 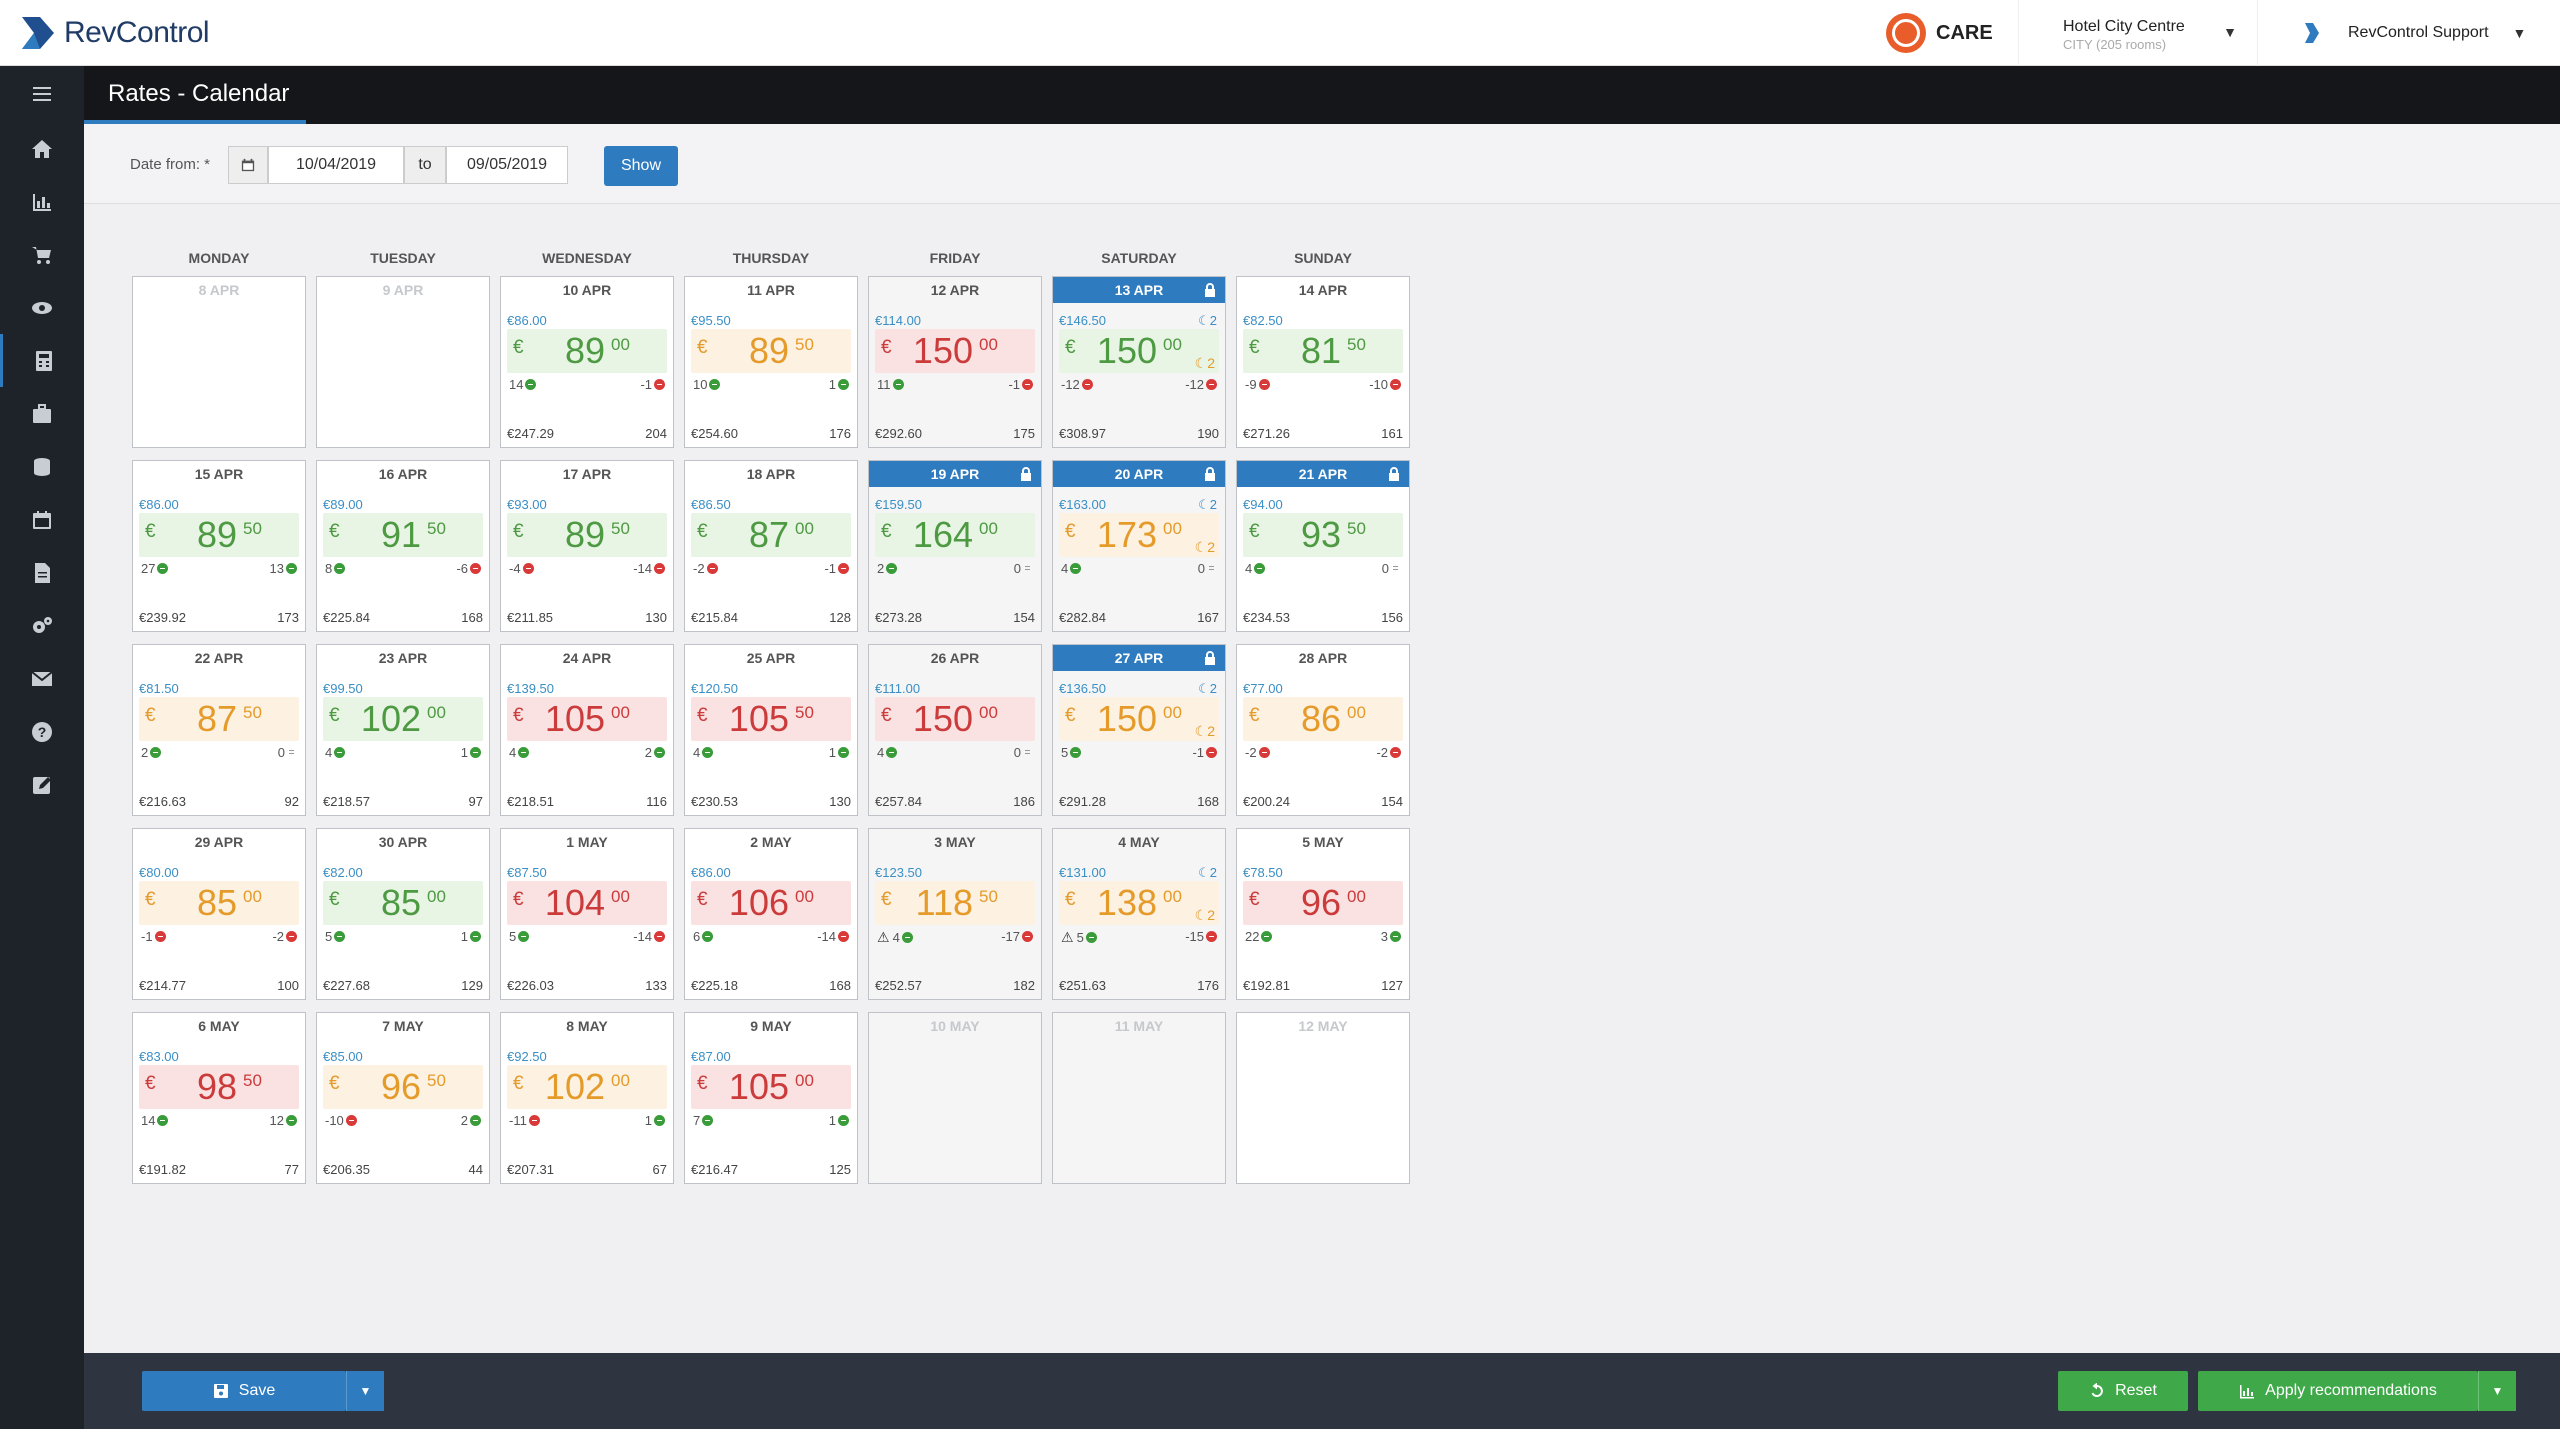 I want to click on save-button: Save, so click(x=244, y=1391).